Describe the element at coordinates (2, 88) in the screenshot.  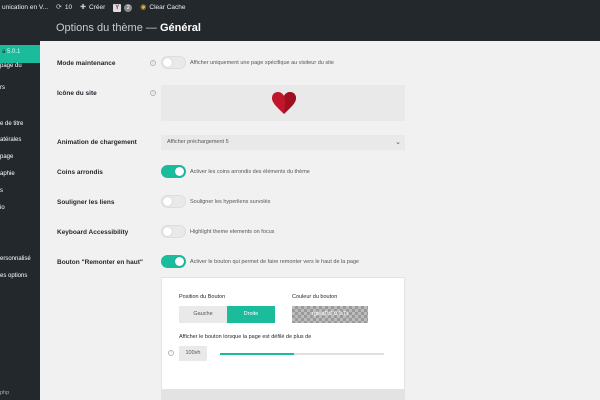
I see `sidebar-item-rs: rs` at that location.